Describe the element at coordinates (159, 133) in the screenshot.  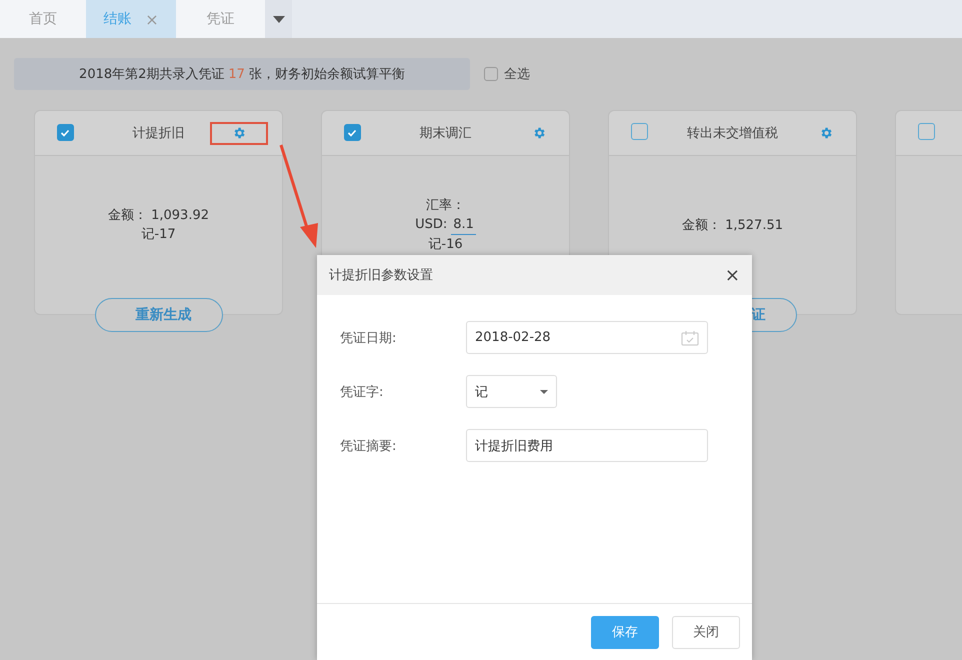
I see `card-title: 计提折旧` at that location.